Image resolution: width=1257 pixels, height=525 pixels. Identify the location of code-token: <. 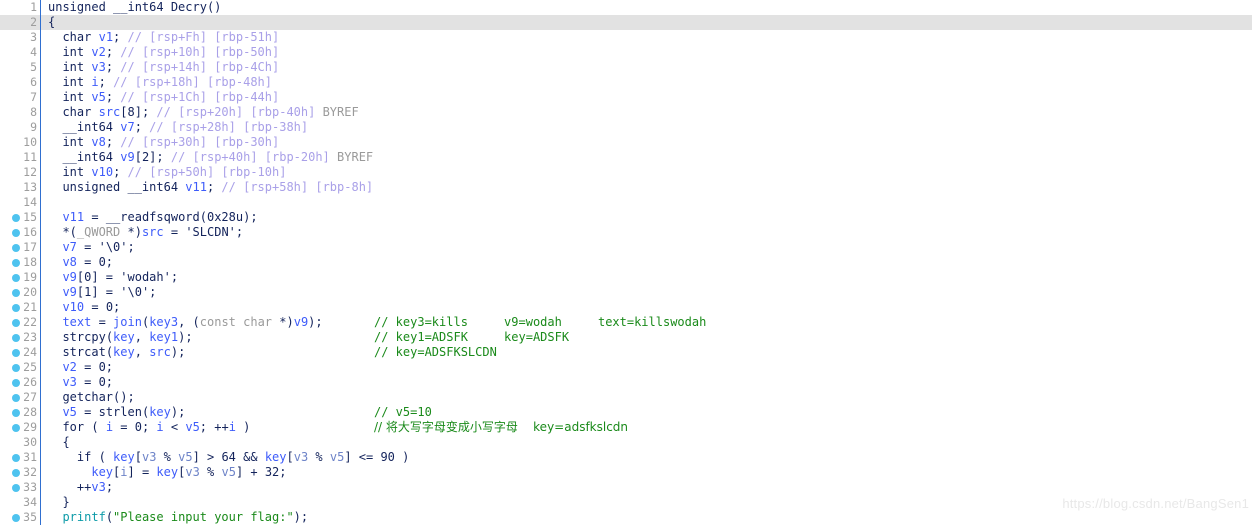
(174, 427).